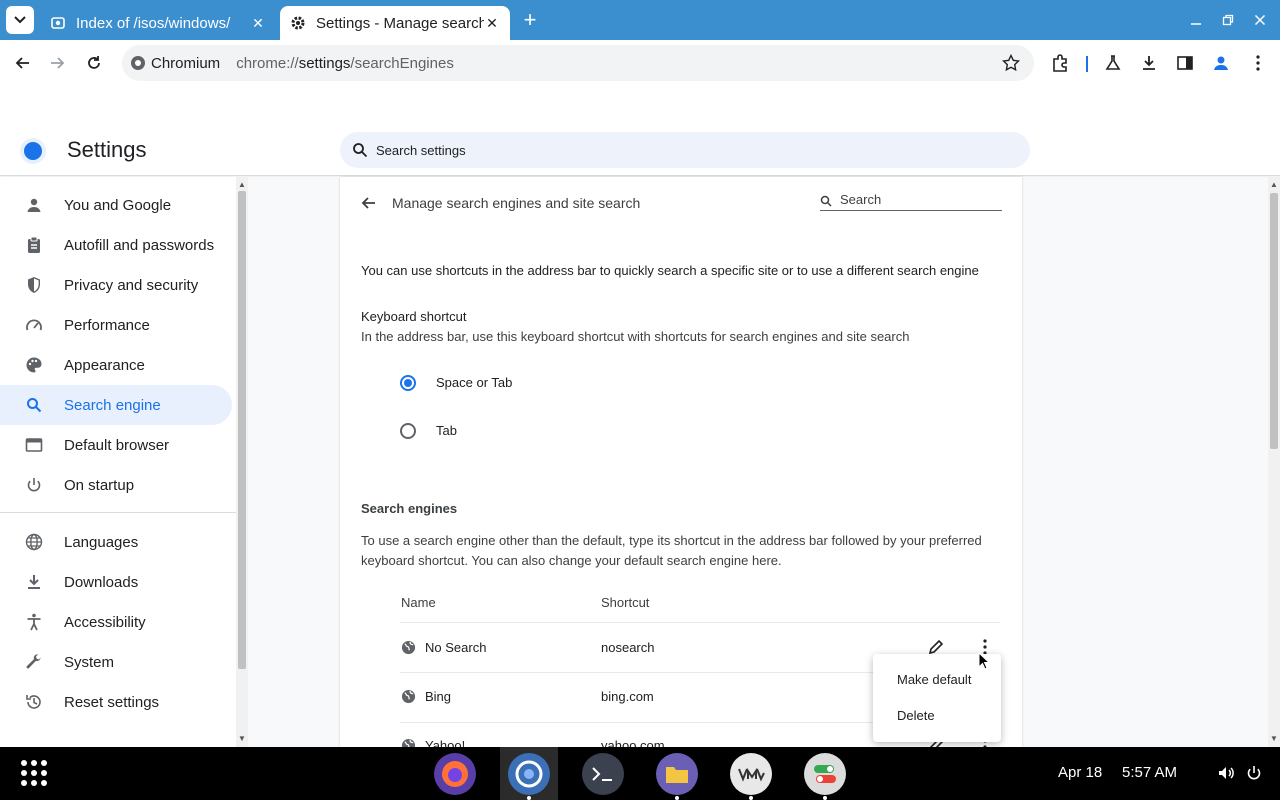  I want to click on sidebar-item-search-engine: Search engine, so click(116, 405).